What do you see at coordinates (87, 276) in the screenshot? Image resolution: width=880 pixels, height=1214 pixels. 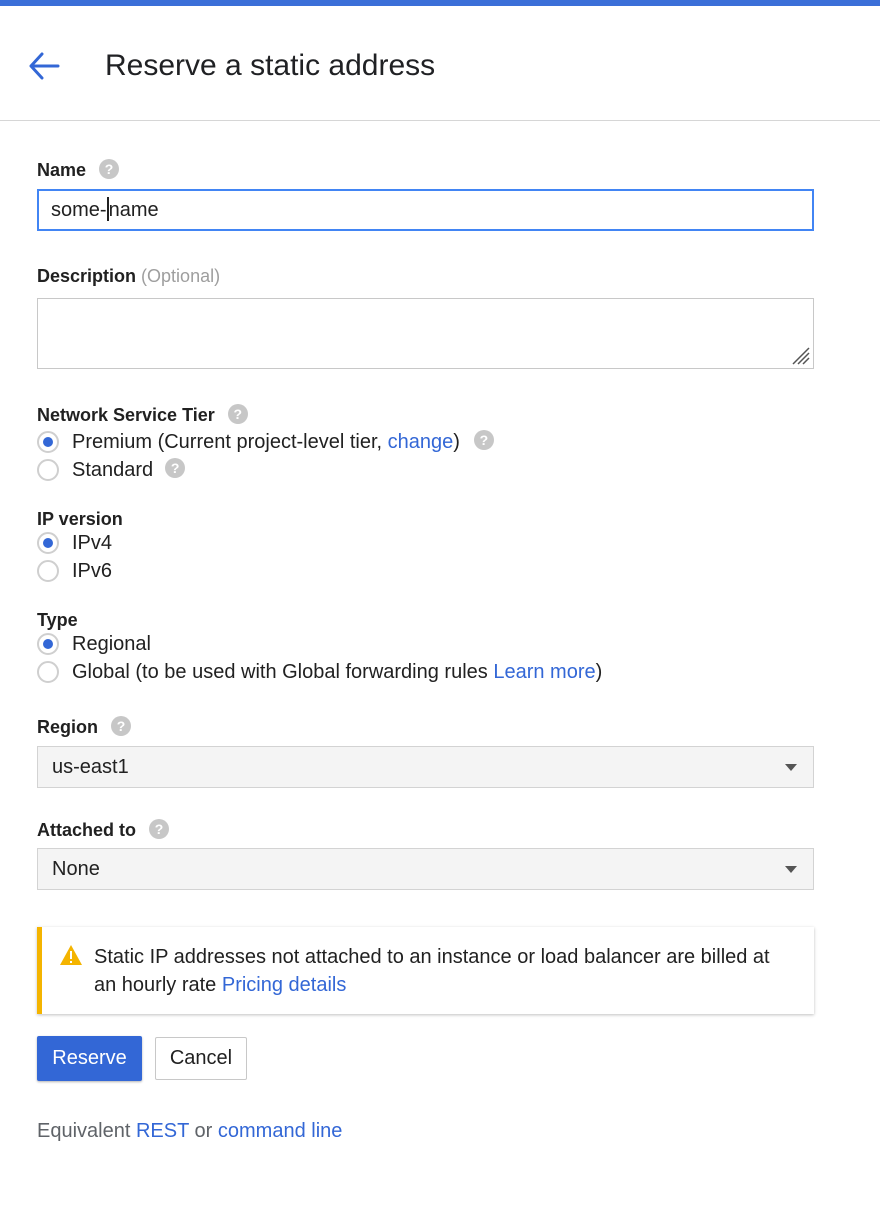 I see `description-label: Description` at bounding box center [87, 276].